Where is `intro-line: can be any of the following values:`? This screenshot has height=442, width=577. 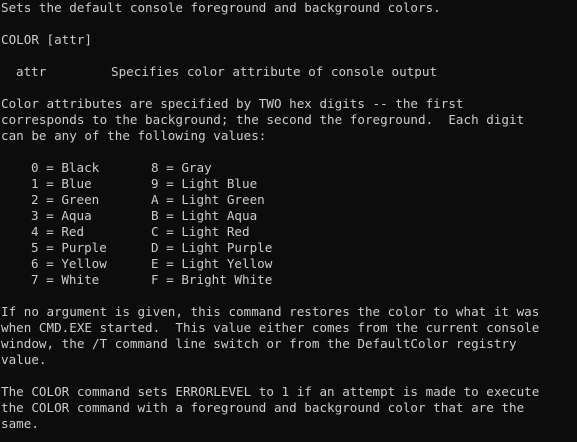 intro-line: can be any of the following values: is located at coordinates (134, 135).